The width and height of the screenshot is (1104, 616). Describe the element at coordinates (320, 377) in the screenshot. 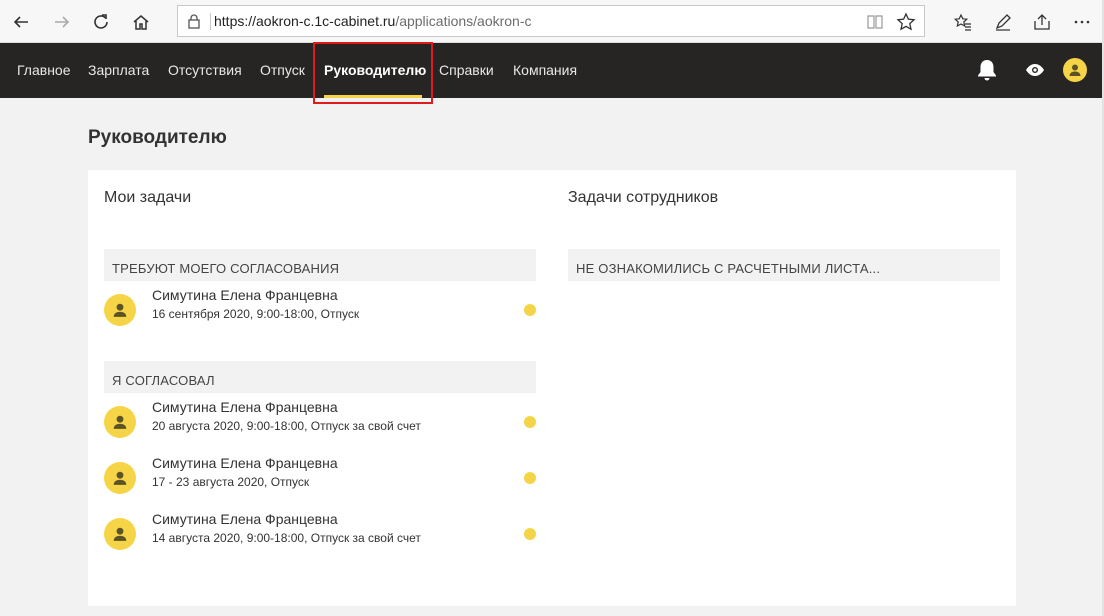

I see `approved-header: Я СОГЛАСОВАЛ` at that location.